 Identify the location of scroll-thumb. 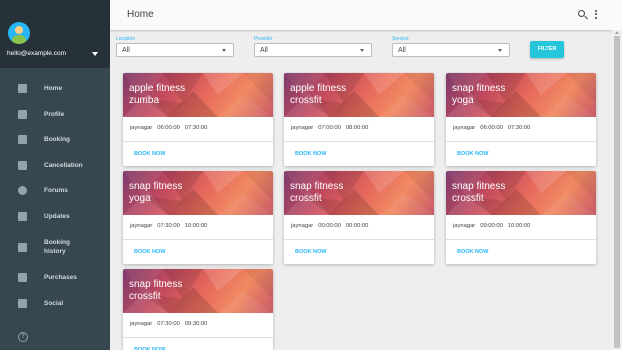
(617, 192).